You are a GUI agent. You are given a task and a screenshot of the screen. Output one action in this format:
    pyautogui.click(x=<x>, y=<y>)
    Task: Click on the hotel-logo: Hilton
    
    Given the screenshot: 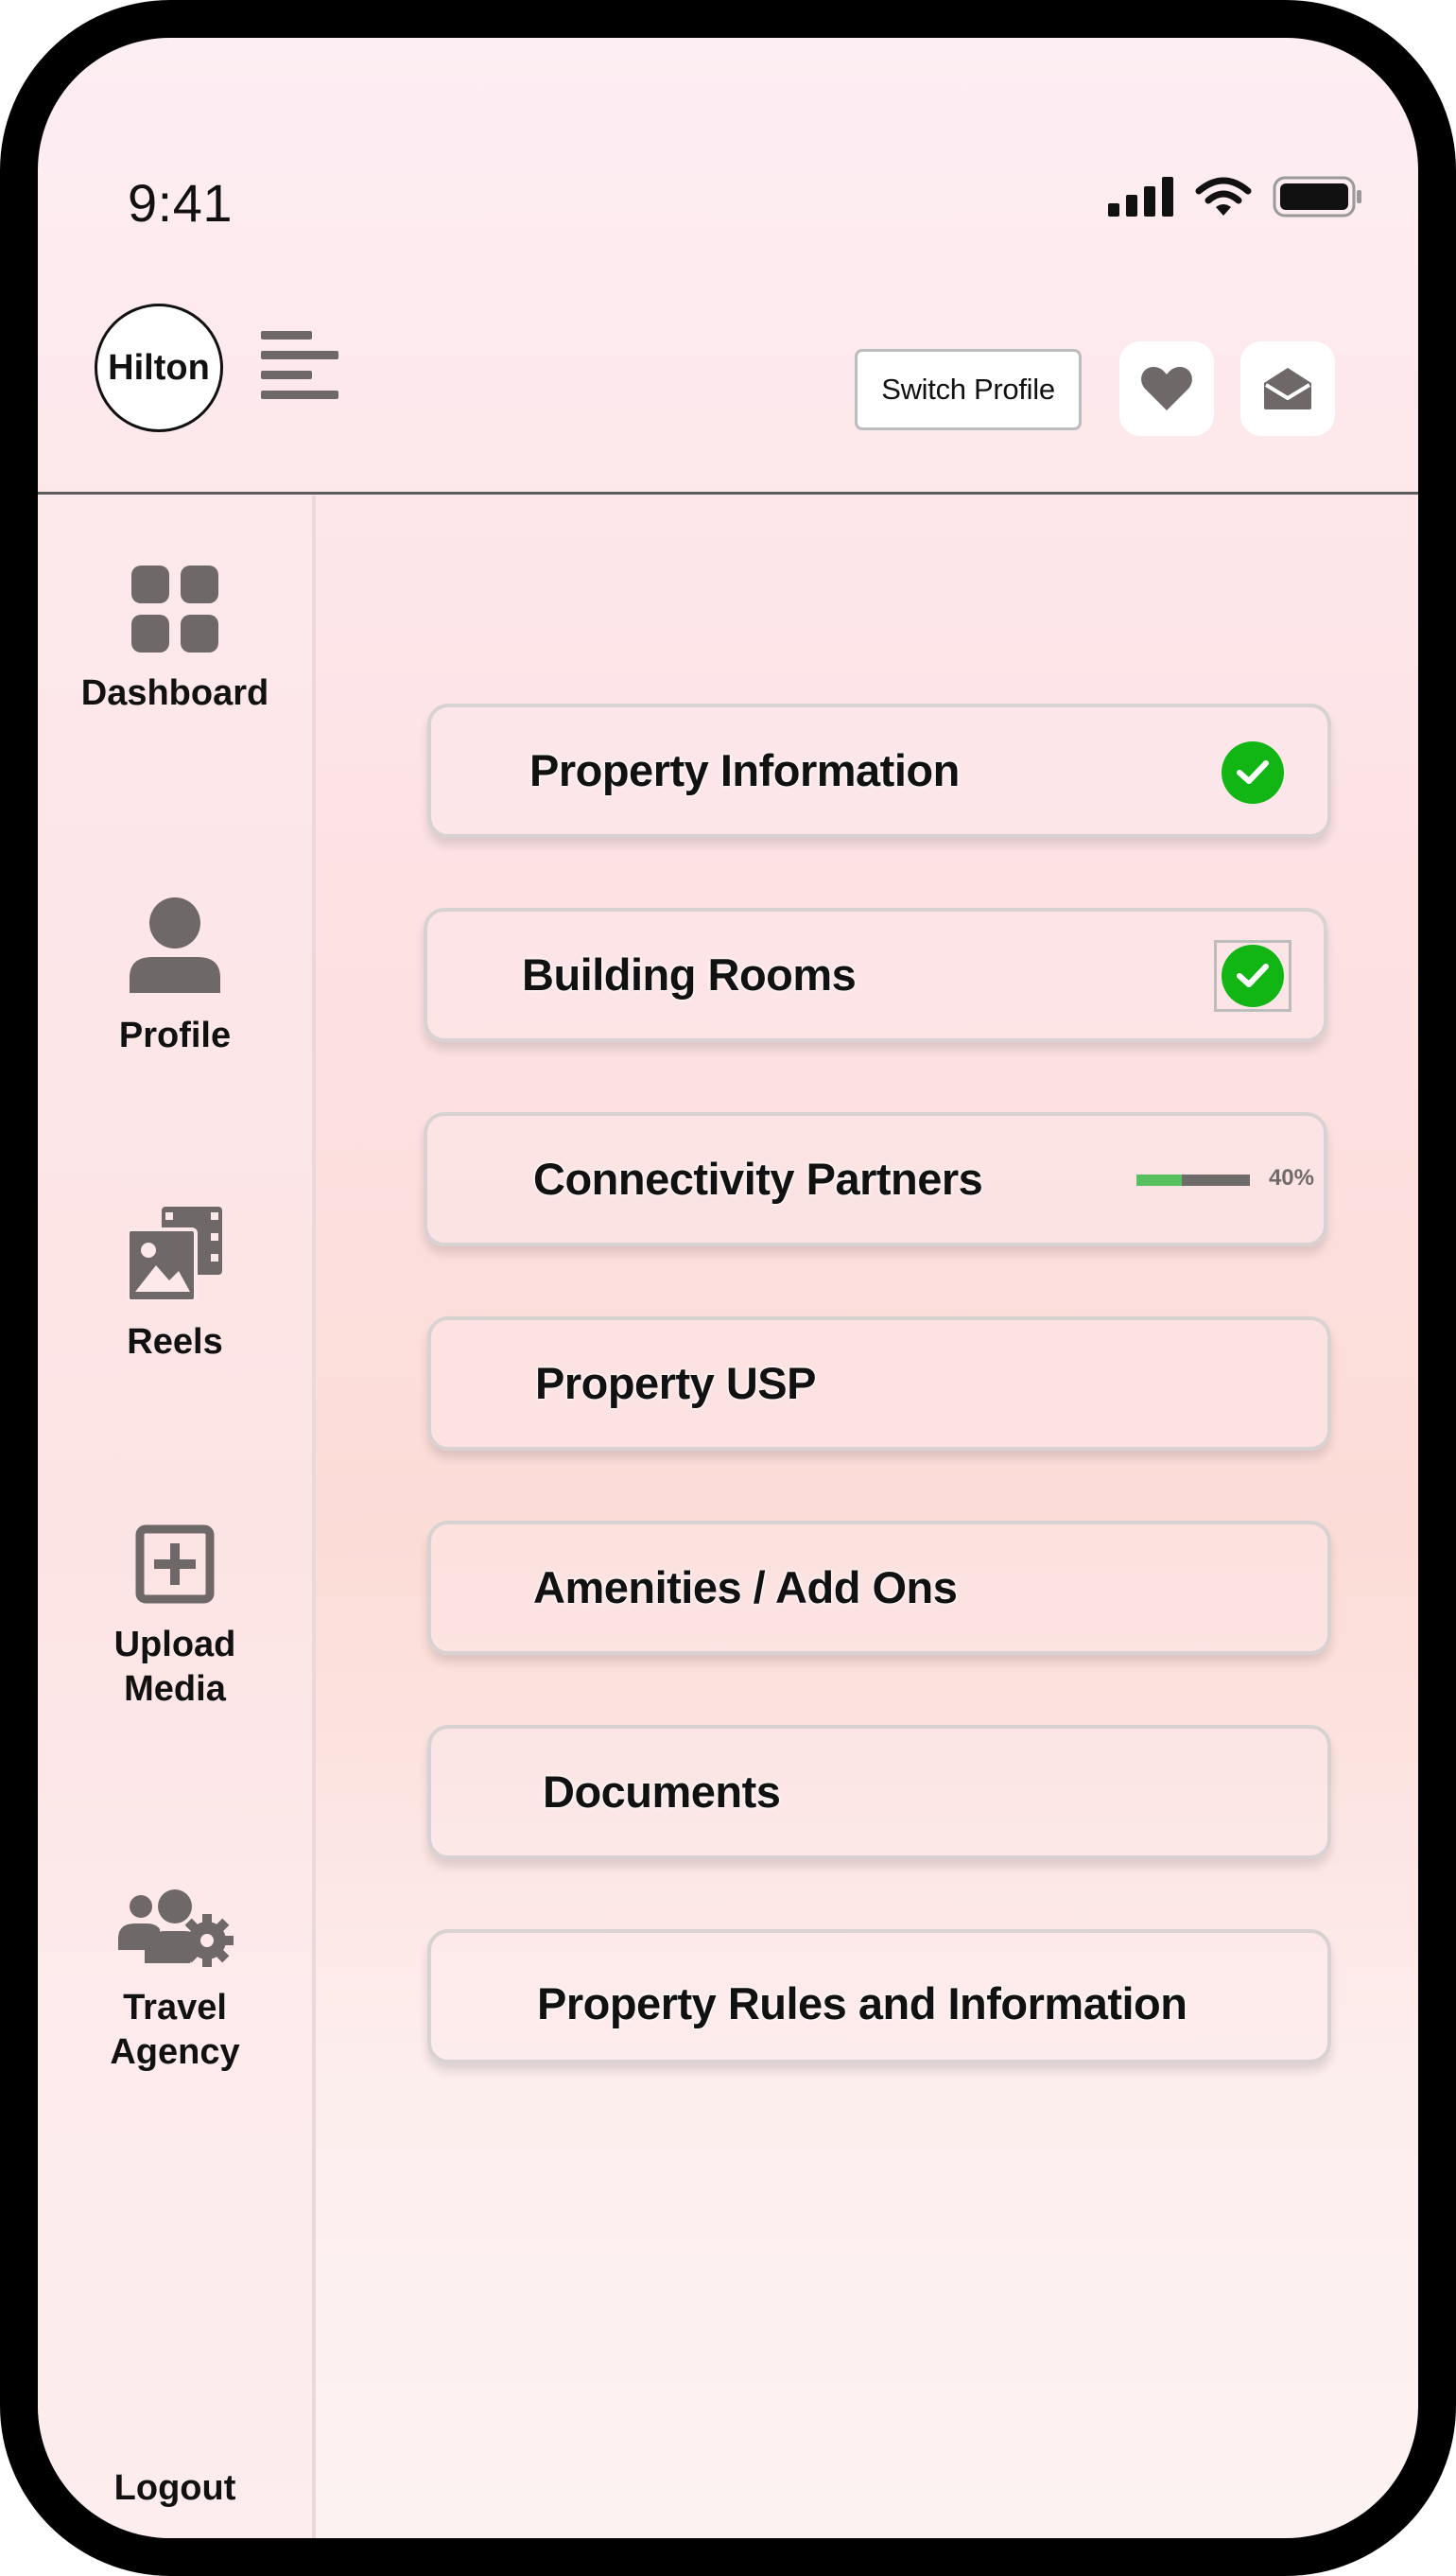 What is the action you would take?
    pyautogui.click(x=159, y=368)
    